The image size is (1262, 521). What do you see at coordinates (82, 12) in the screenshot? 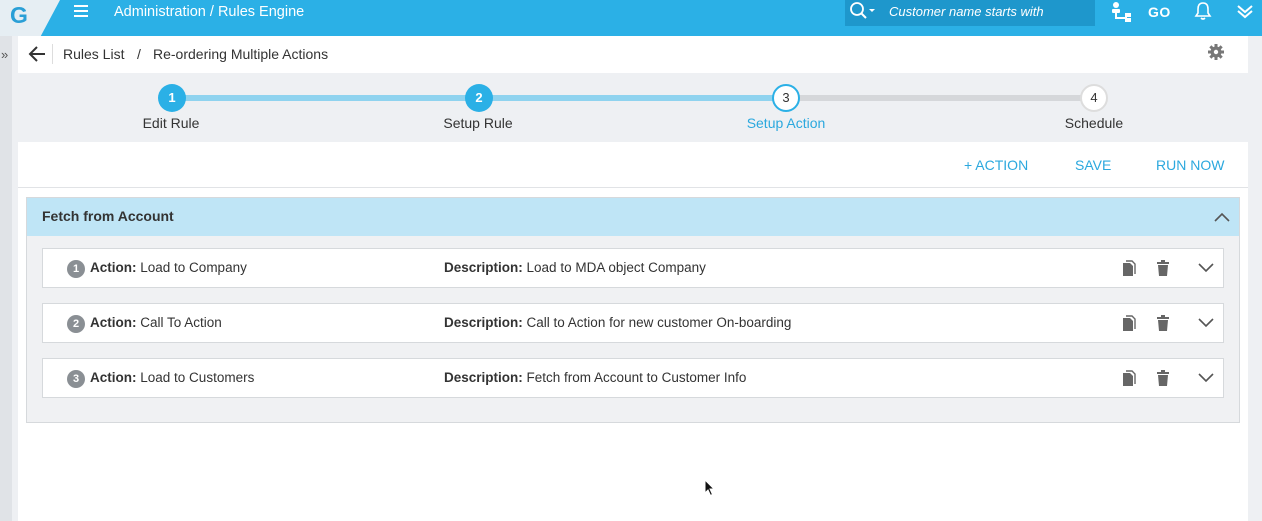
I see `hamburger-icon` at bounding box center [82, 12].